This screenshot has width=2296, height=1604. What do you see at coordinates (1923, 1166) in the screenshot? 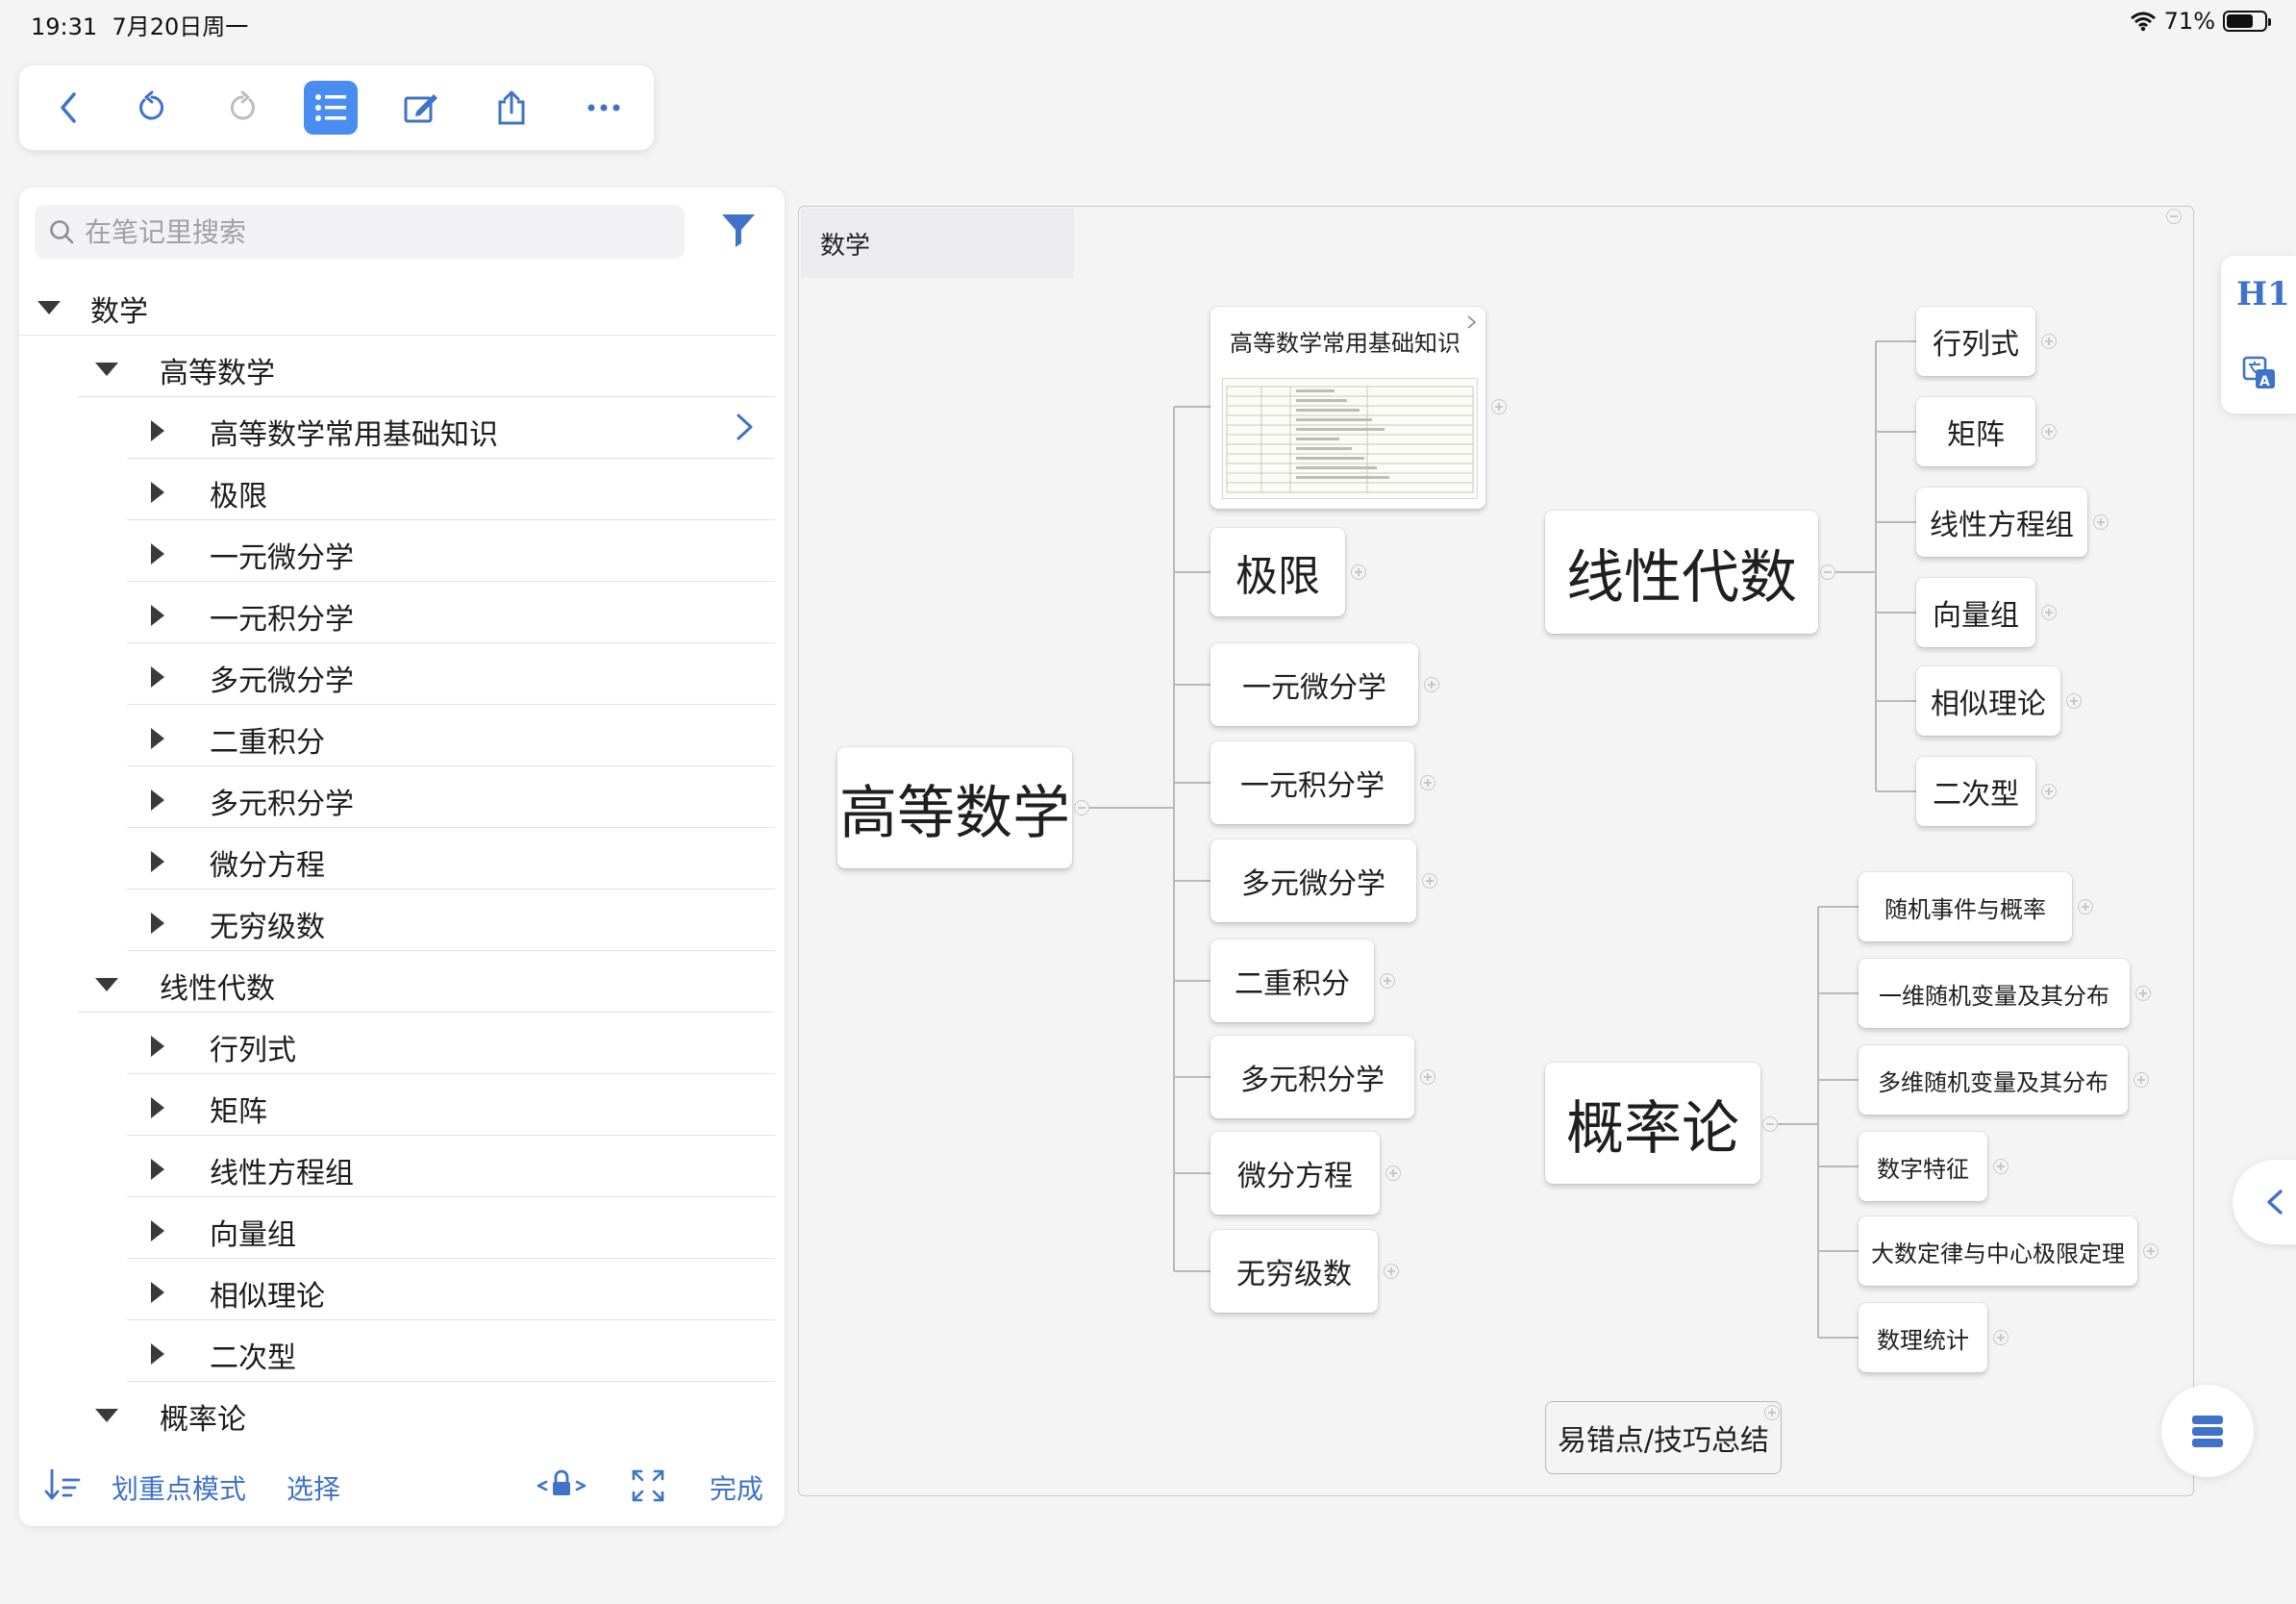
I see `mindmap-node-gailv-child: 数字特征` at bounding box center [1923, 1166].